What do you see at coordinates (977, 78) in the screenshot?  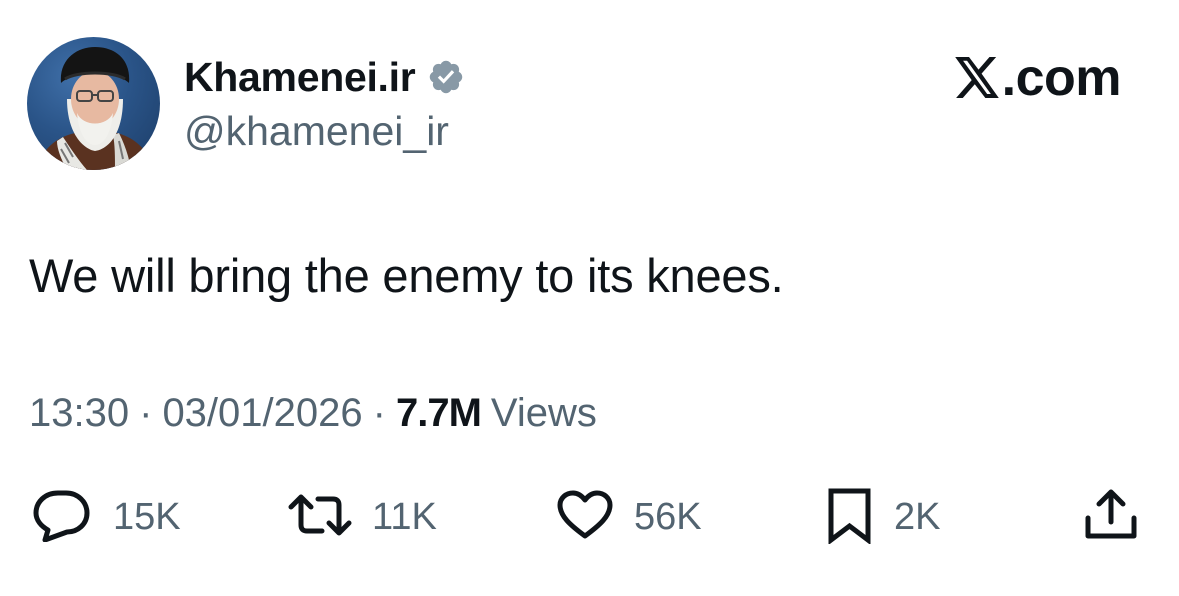 I see `x-logo-icon` at bounding box center [977, 78].